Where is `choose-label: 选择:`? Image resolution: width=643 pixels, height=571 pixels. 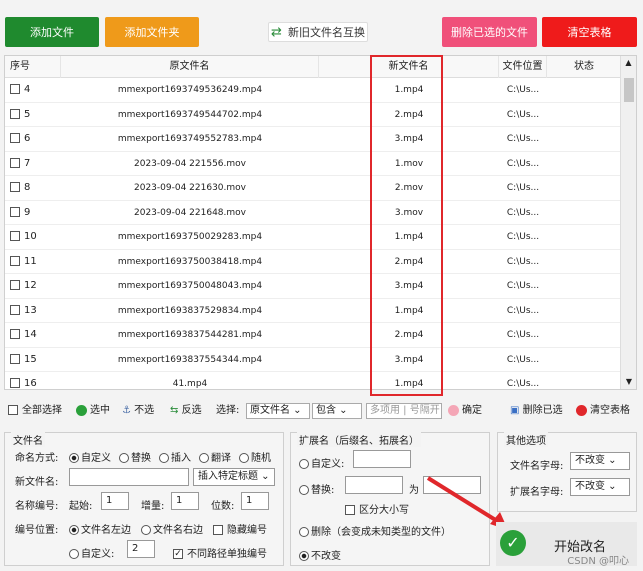 choose-label: 选择: is located at coordinates (228, 410).